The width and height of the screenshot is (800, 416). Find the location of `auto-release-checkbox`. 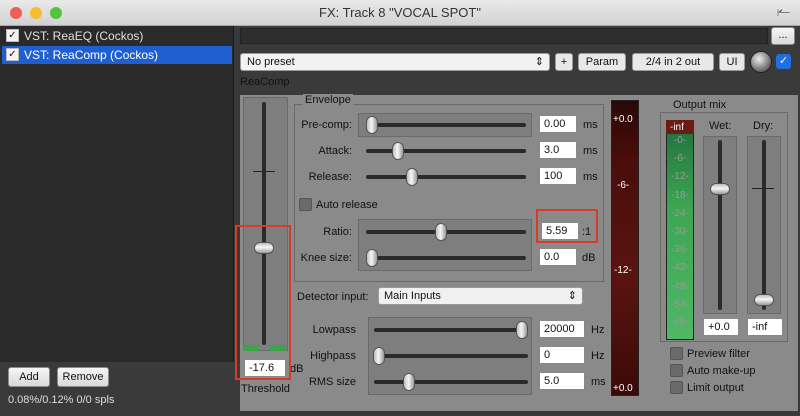

auto-release-checkbox is located at coordinates (305, 204).